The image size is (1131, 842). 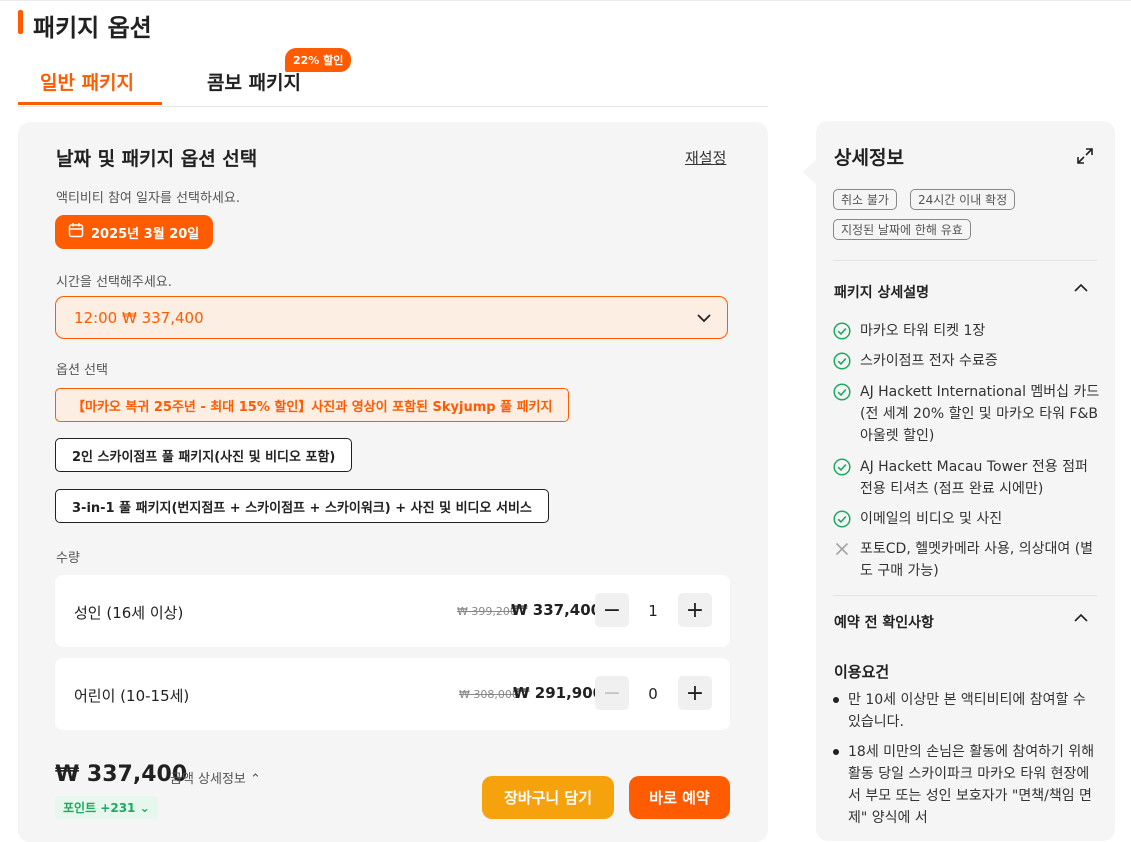 What do you see at coordinates (548, 797) in the screenshot?
I see `add-to-cart-button: 장바구니 담기` at bounding box center [548, 797].